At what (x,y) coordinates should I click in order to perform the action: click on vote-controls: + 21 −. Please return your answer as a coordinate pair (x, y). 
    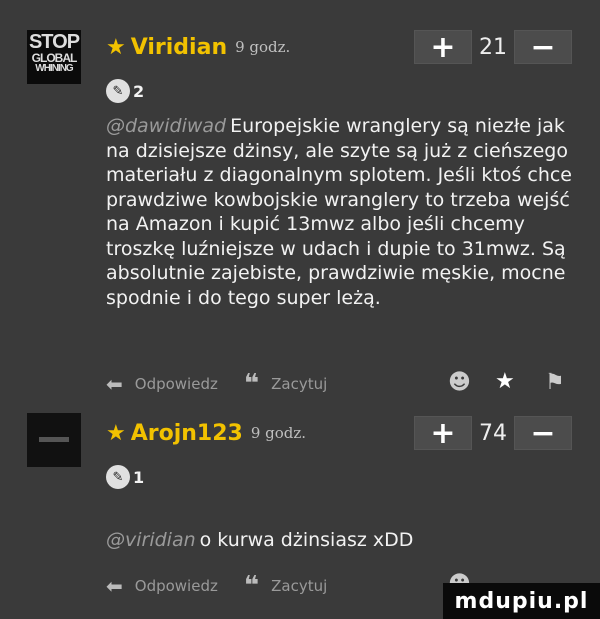
    Looking at the image, I should click on (493, 47).